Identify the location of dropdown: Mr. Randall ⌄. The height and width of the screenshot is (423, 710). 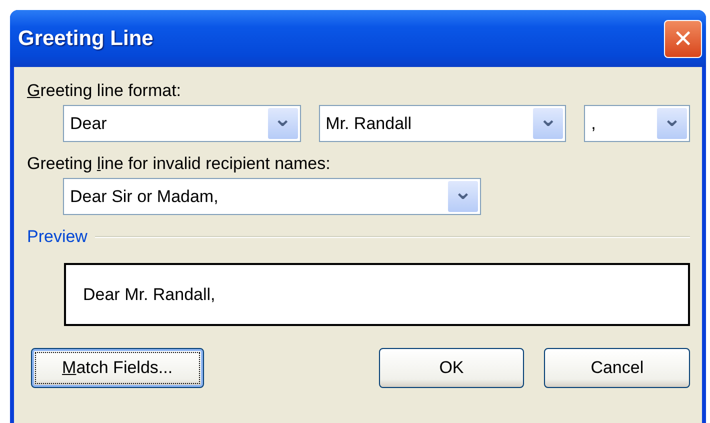
(442, 123).